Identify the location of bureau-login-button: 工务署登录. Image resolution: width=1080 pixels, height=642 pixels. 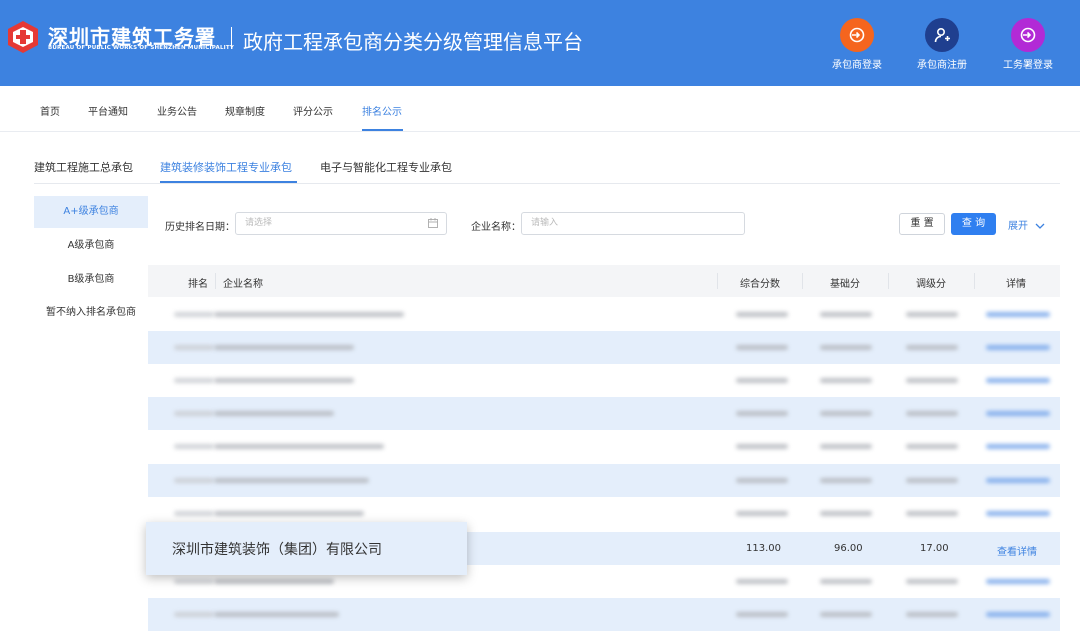
(1028, 44).